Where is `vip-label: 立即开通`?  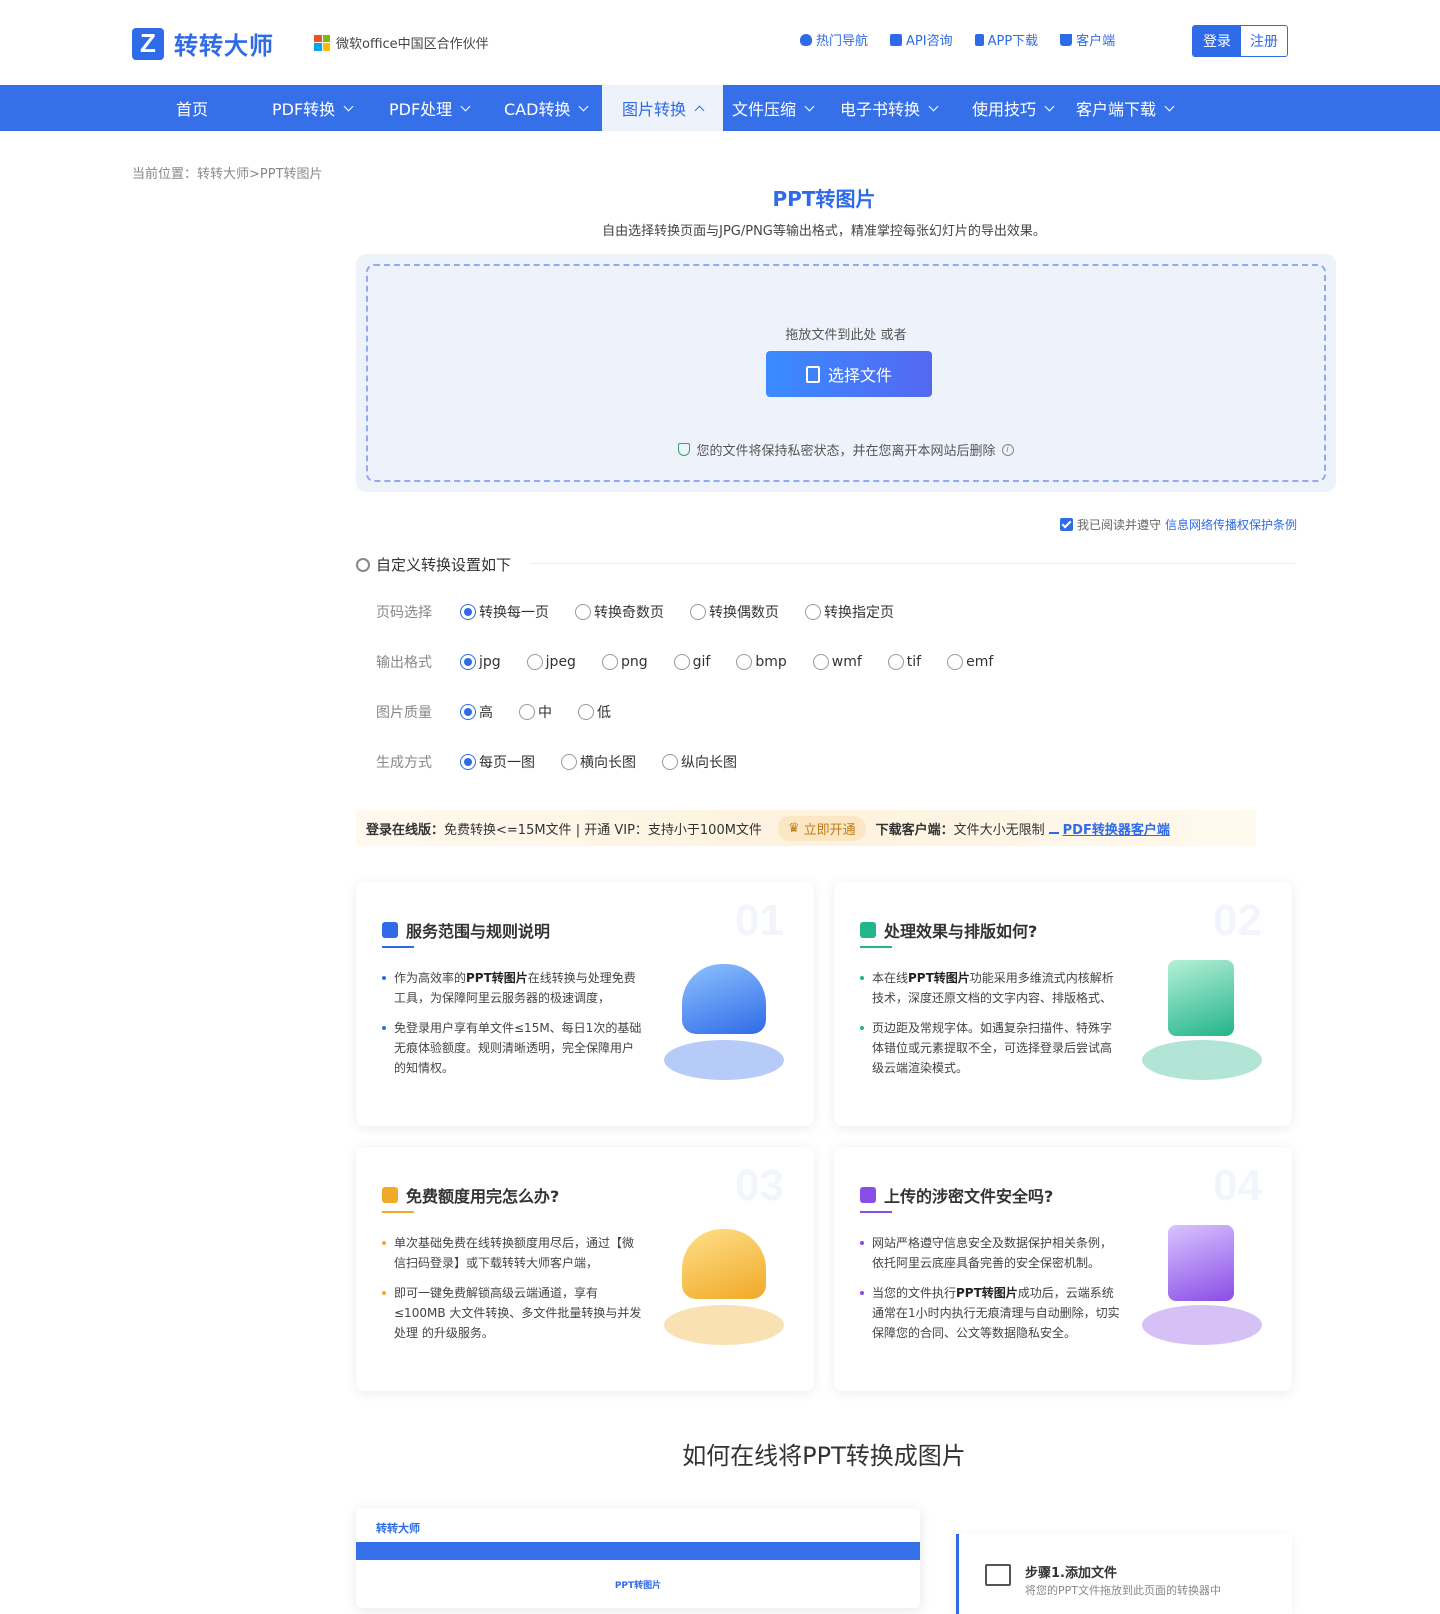
vip-label: 立即开通 is located at coordinates (829, 830).